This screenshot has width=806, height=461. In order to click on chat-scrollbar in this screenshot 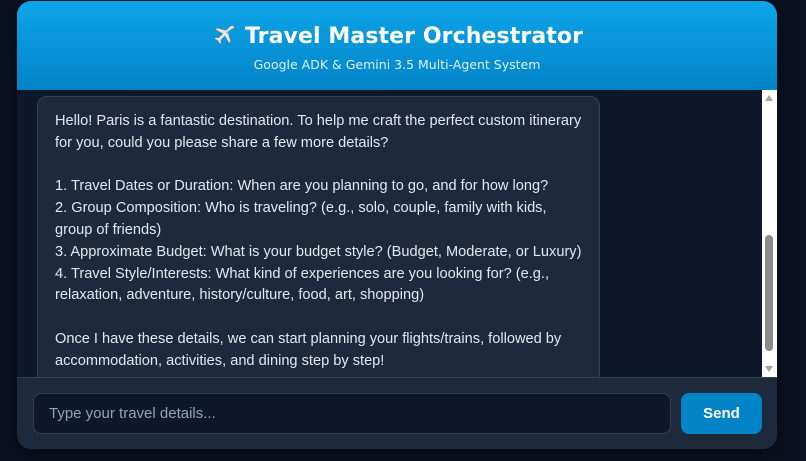, I will do `click(769, 233)`.